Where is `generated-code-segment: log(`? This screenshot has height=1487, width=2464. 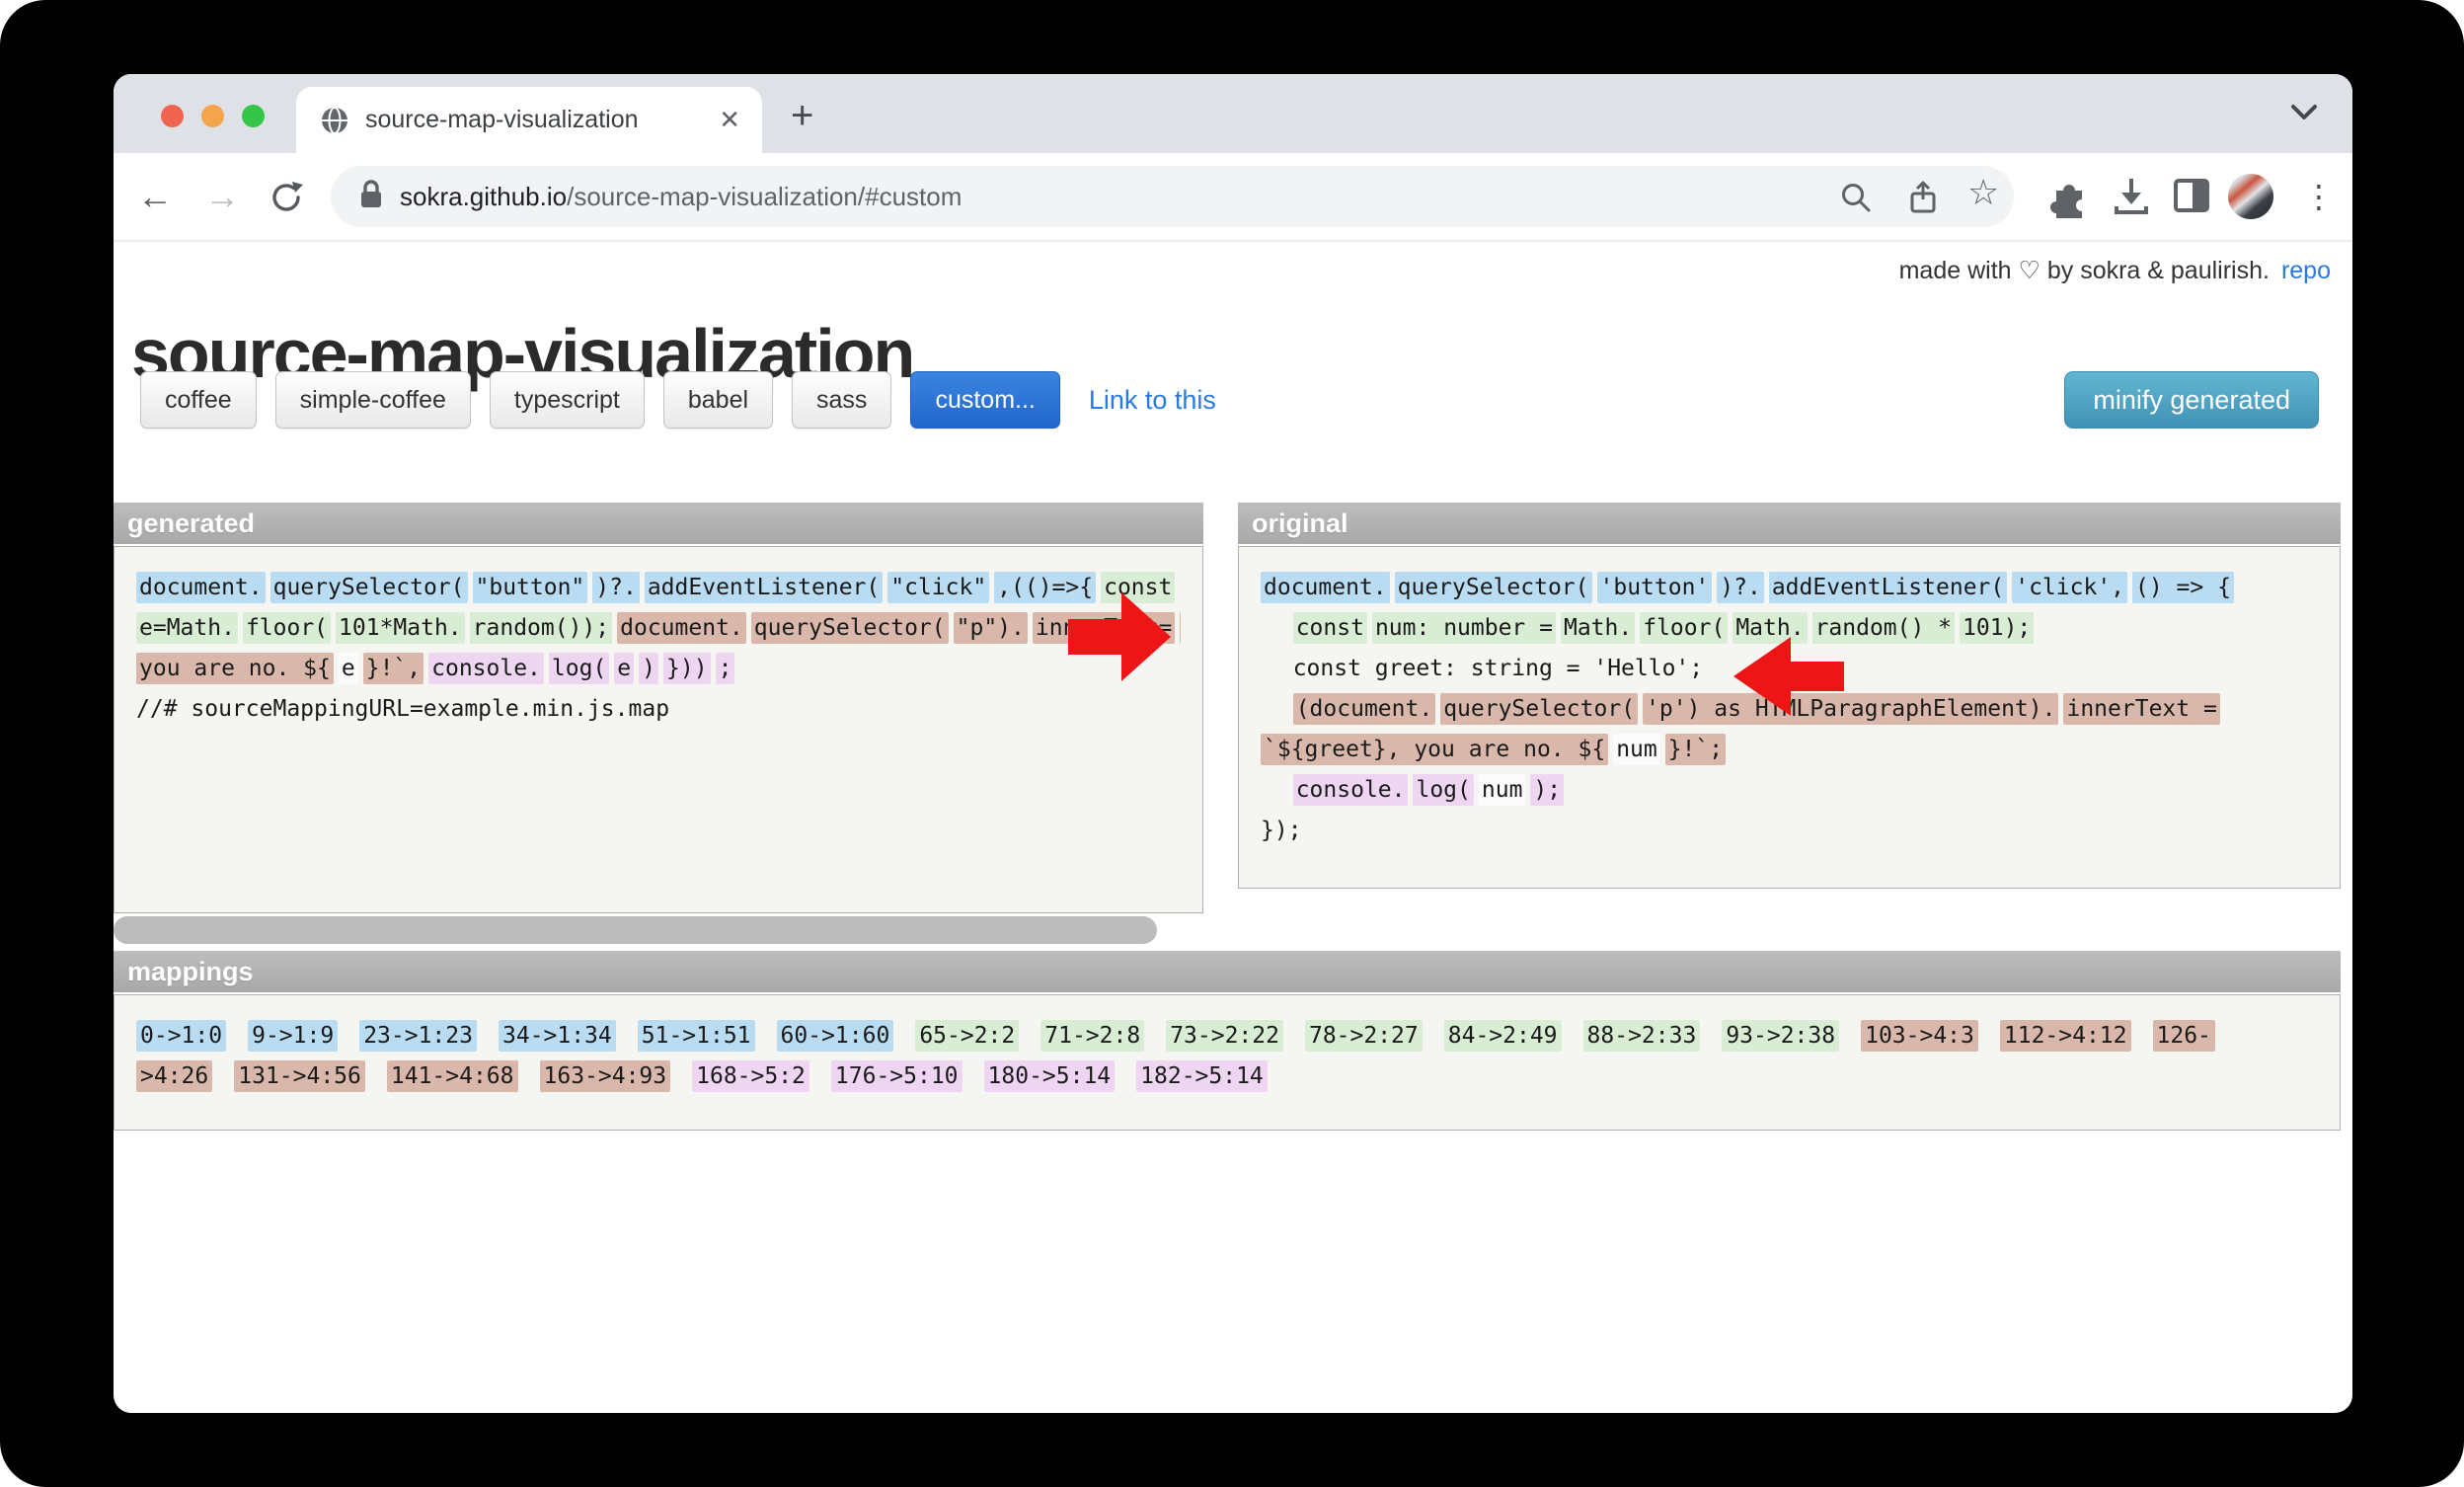
generated-code-segment: log( is located at coordinates (579, 668).